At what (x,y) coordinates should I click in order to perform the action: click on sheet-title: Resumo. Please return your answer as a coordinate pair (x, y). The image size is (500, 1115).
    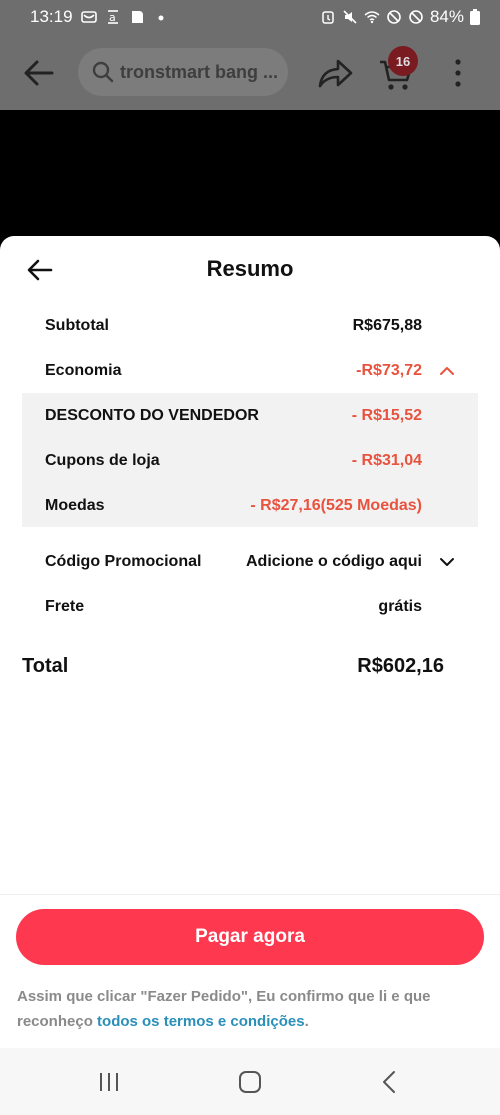
    Looking at the image, I should click on (250, 268).